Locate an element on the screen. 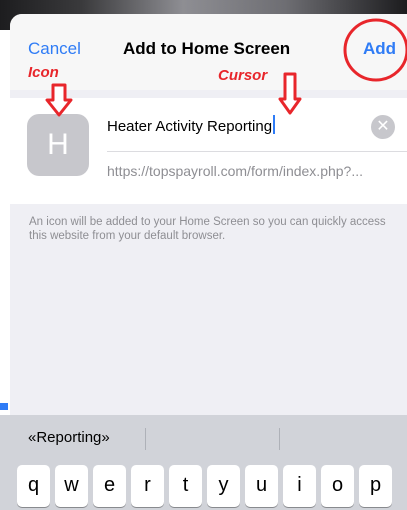 The image size is (407, 510). name-input: Heater Activity Reporting is located at coordinates (242, 127).